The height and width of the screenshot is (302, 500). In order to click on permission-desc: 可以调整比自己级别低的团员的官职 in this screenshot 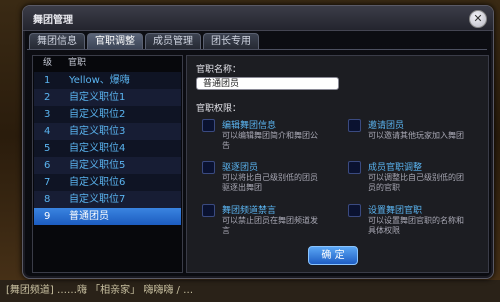, I will do `click(416, 182)`.